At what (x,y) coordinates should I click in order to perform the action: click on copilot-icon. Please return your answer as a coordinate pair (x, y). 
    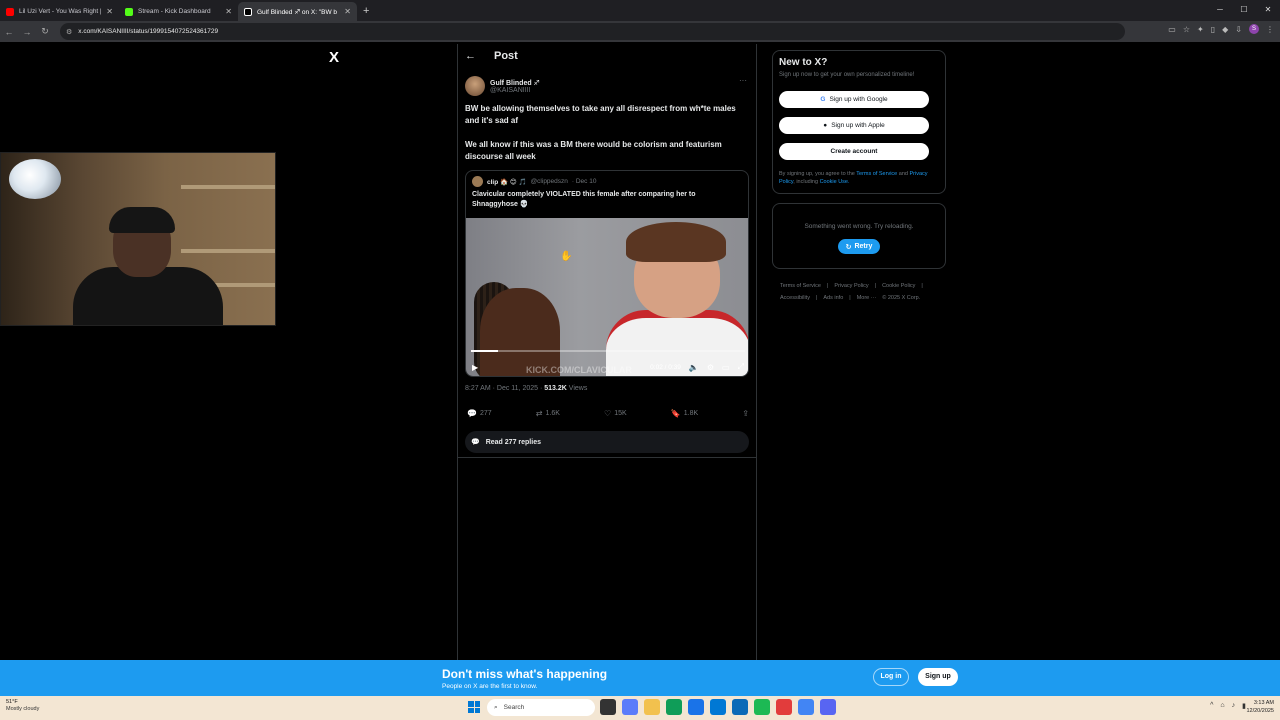
    Looking at the image, I should click on (630, 707).